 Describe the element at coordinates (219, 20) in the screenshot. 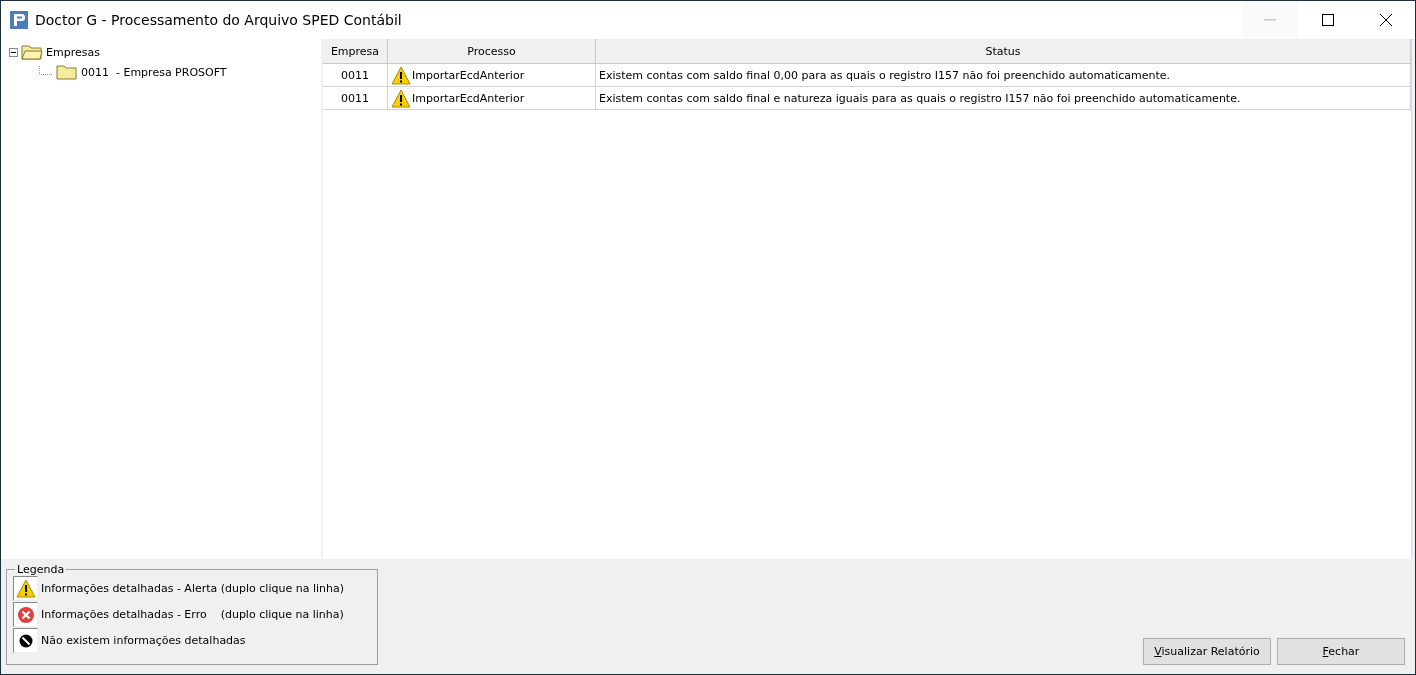

I see `window-title: Doctor G - Processamento do Arquivo SPED Contábil` at that location.